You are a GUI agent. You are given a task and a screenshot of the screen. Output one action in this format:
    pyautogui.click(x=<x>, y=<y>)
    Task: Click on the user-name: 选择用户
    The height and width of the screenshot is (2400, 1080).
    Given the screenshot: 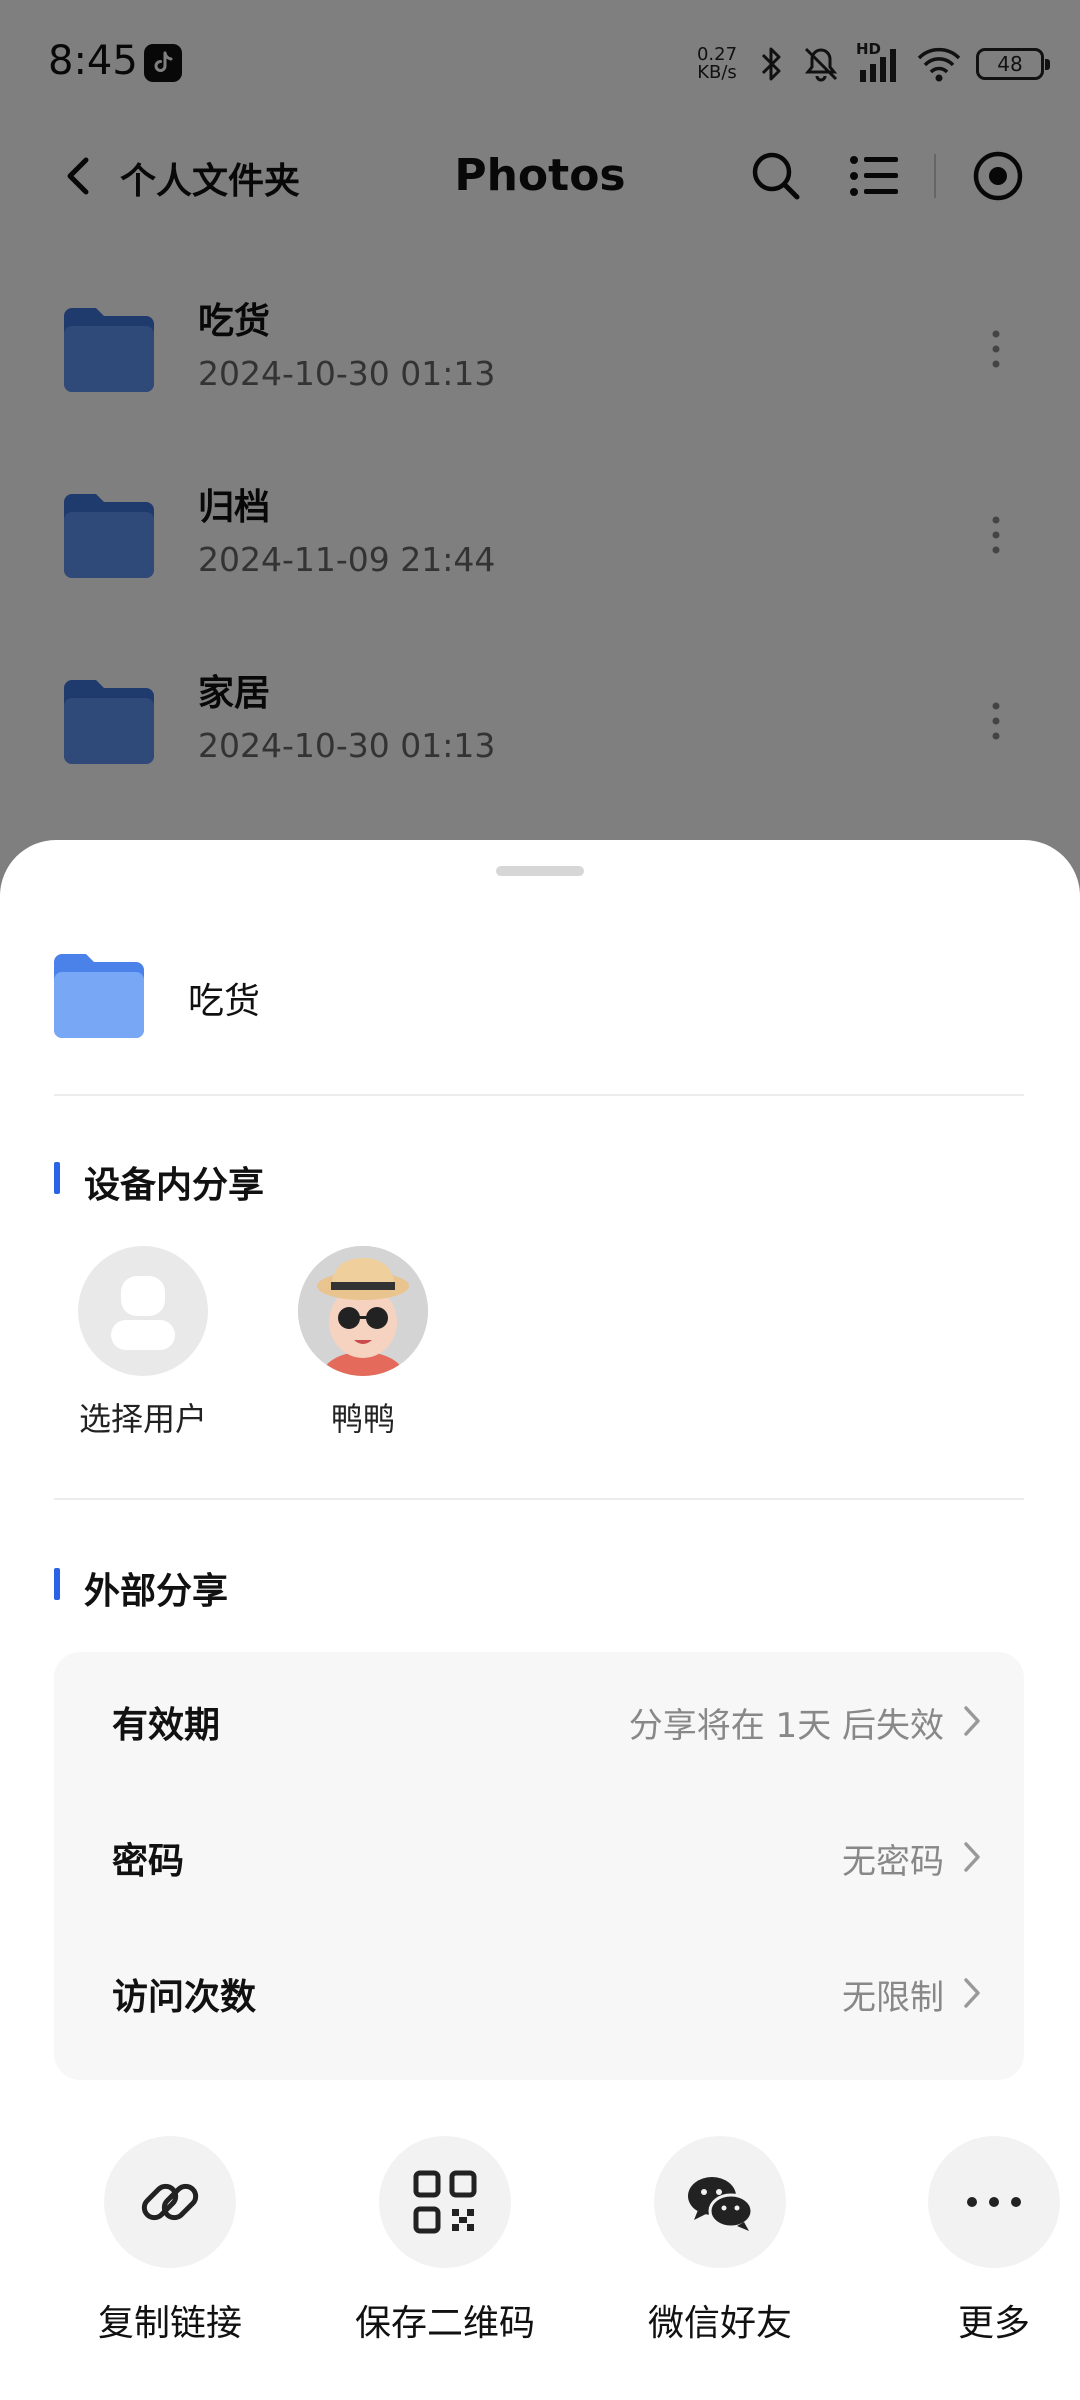 What is the action you would take?
    pyautogui.click(x=142, y=1419)
    